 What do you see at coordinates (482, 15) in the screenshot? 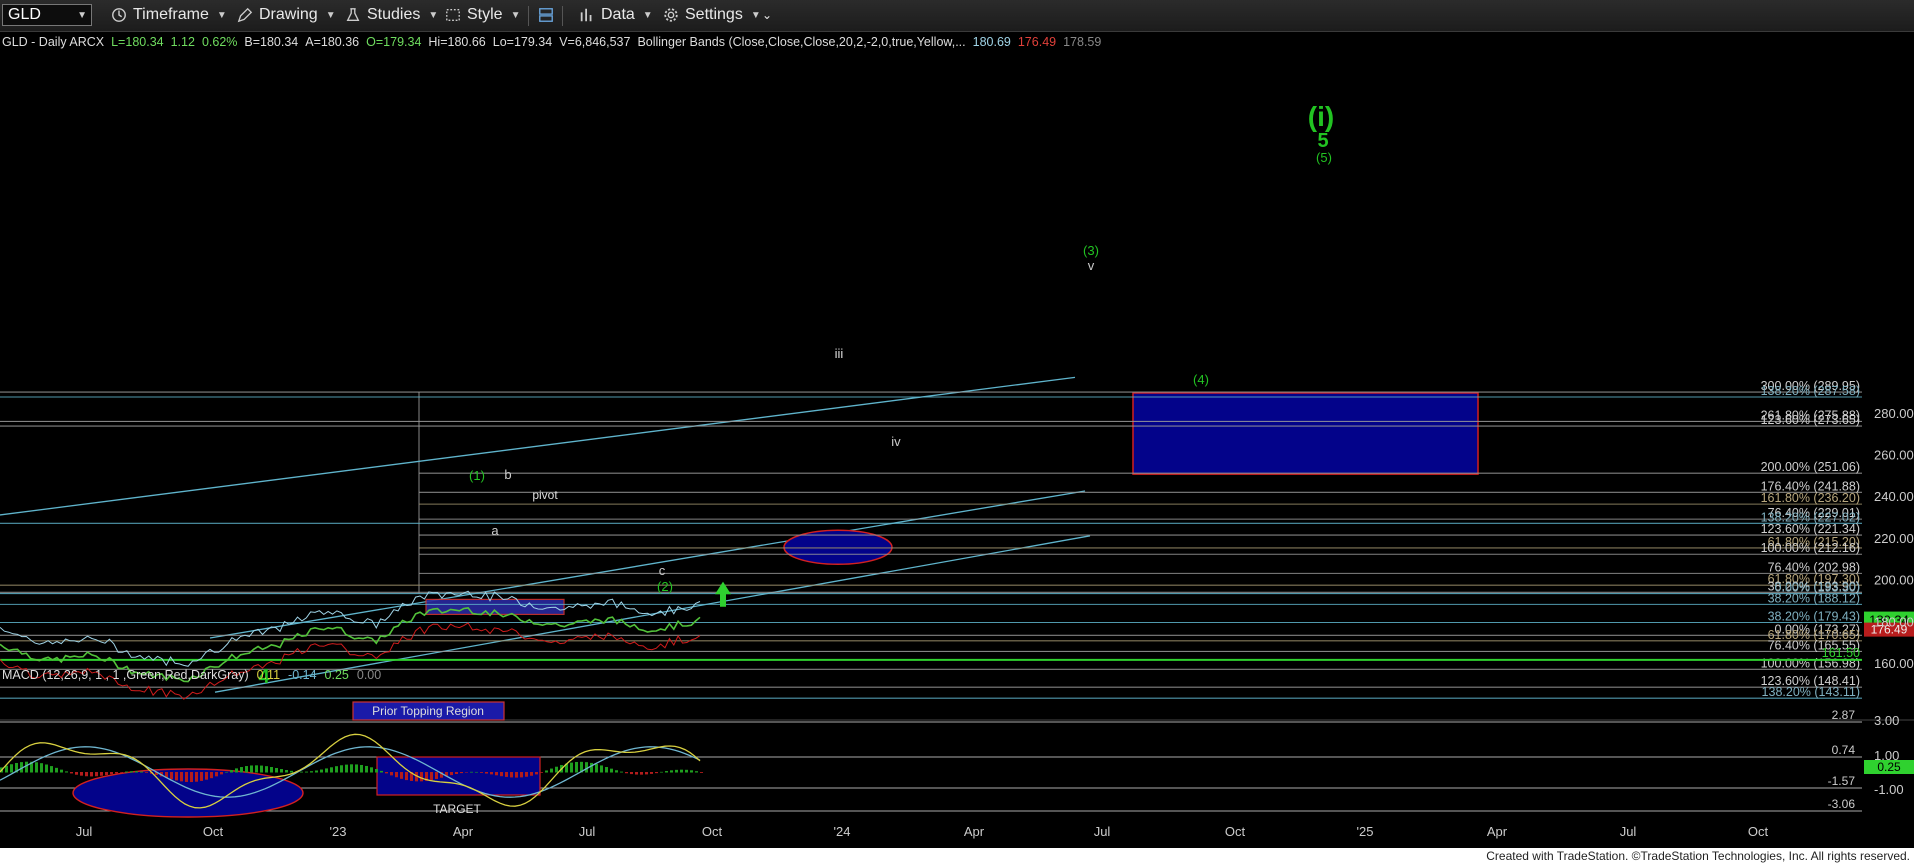
I see `style-menu: Style ▼` at bounding box center [482, 15].